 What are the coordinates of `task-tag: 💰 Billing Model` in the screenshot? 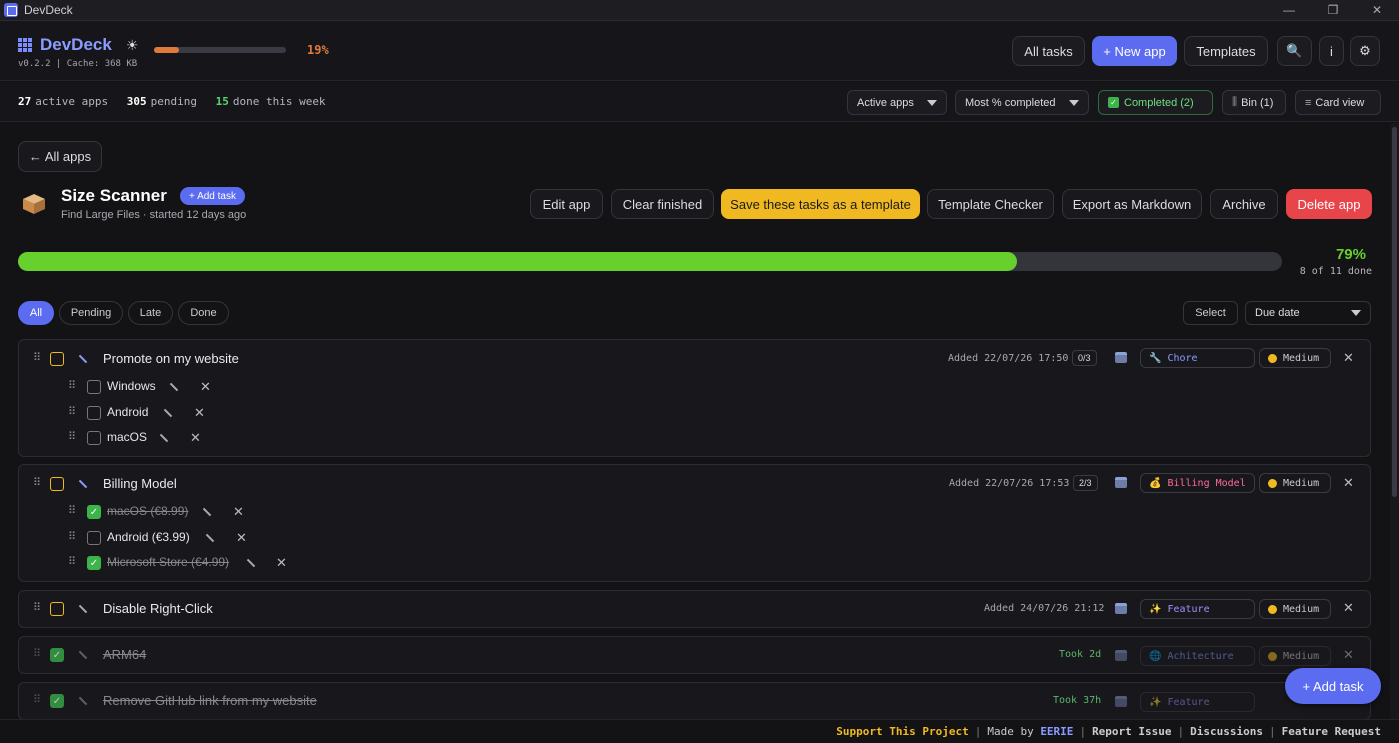 It's located at (1197, 483).